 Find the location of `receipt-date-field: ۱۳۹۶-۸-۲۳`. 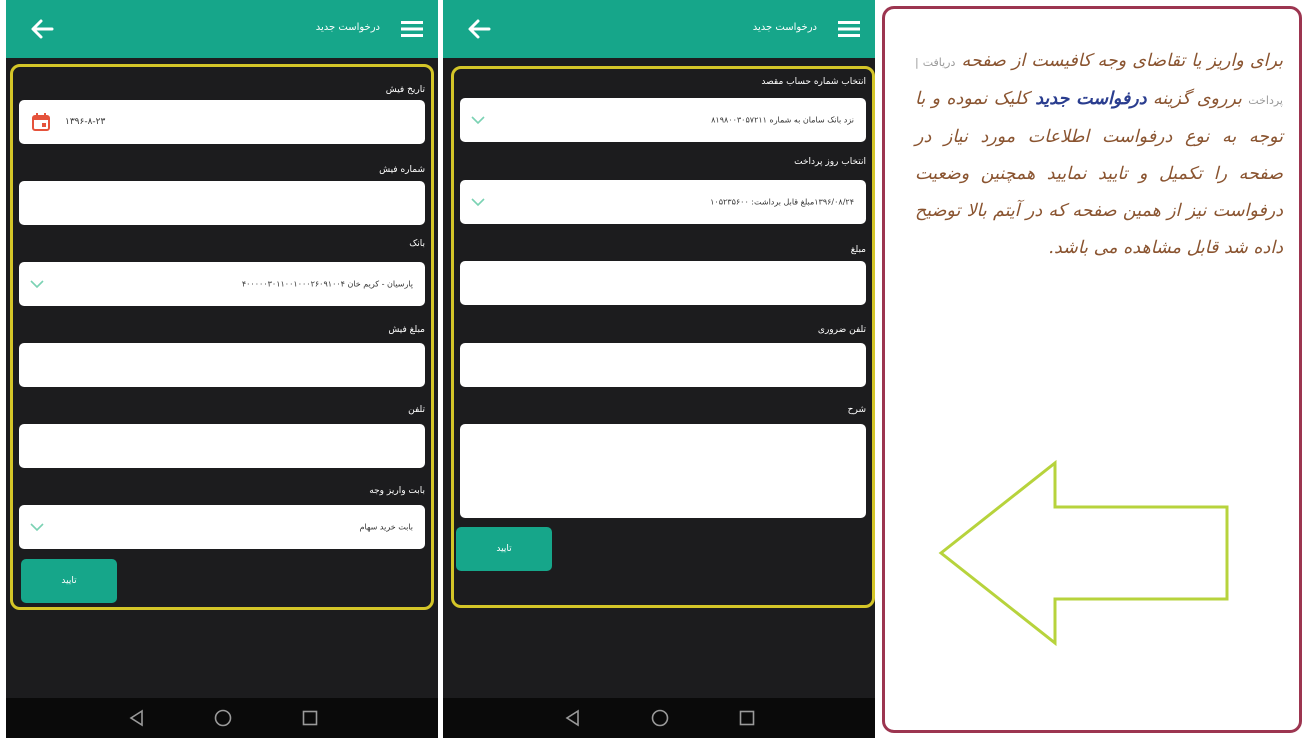

receipt-date-field: ۱۳۹۶-۸-۲۳ is located at coordinates (222, 122).